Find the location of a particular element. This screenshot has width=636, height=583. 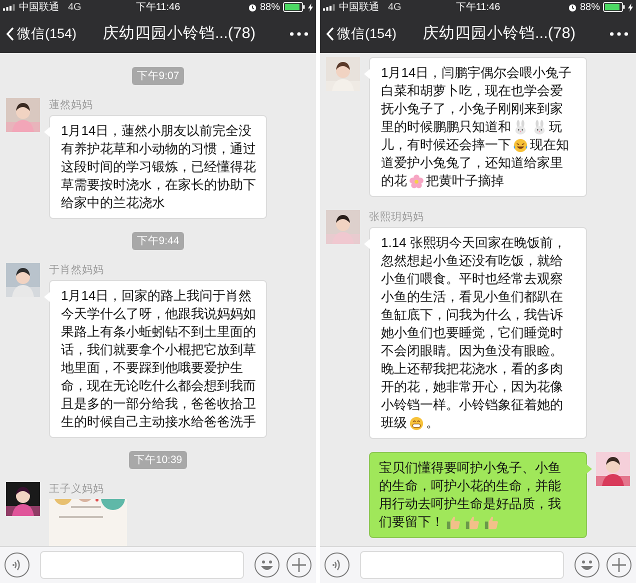

message-text: 的花 is located at coordinates (394, 181).